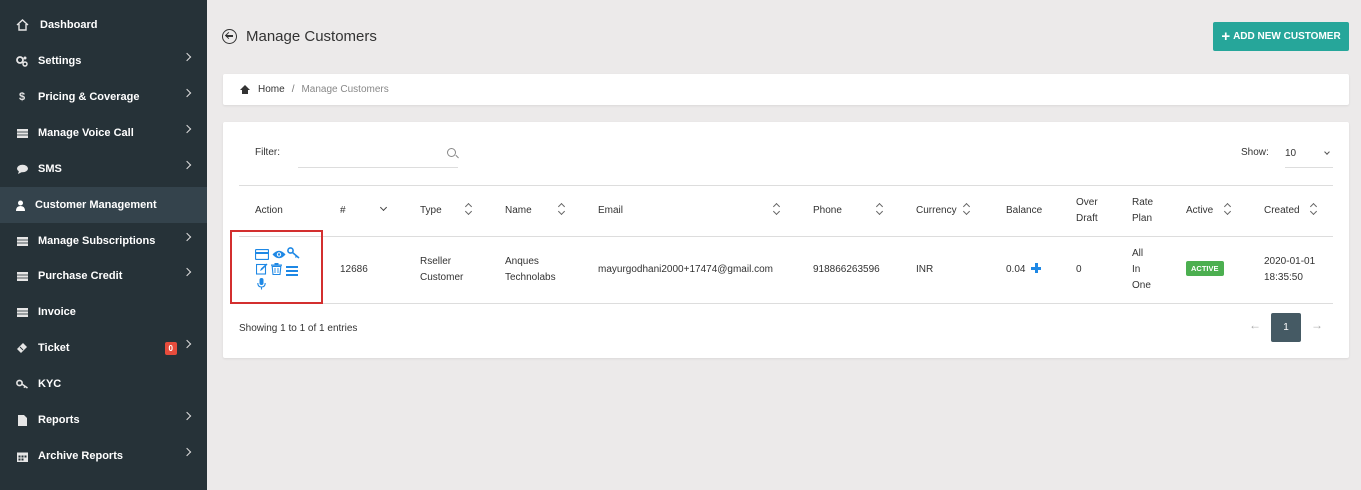 The height and width of the screenshot is (490, 1361). I want to click on microphone-icon, so click(263, 283).